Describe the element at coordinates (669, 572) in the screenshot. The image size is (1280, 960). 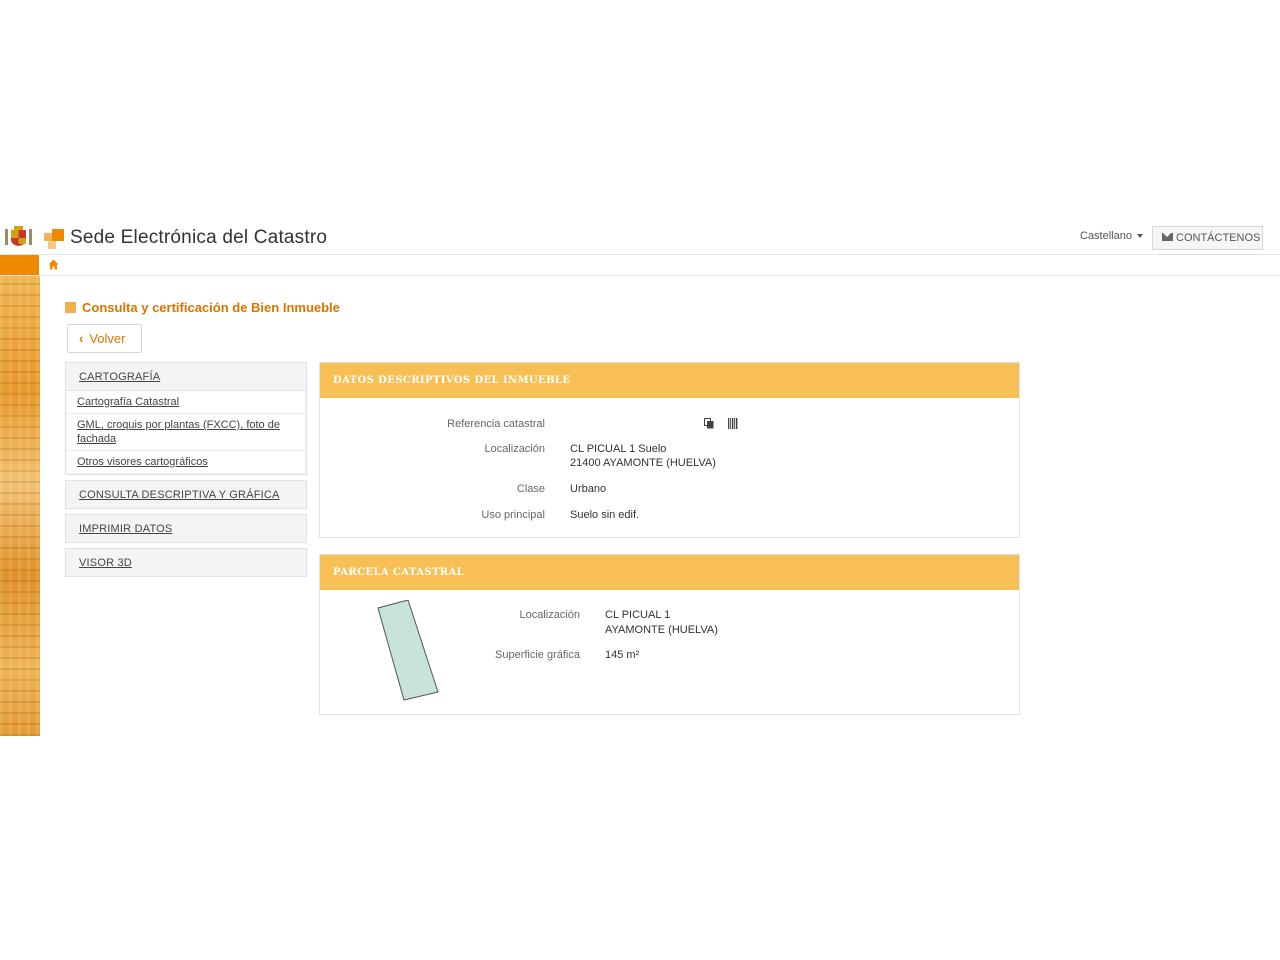
I see `parcela-panel-title: PARCELA CATASTRAL` at that location.